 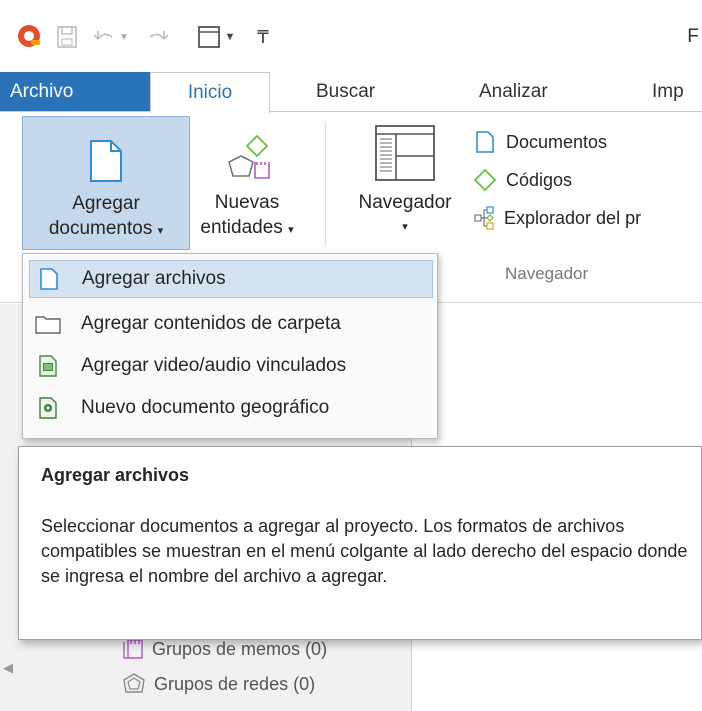 I want to click on file-icon, so click(x=49, y=279).